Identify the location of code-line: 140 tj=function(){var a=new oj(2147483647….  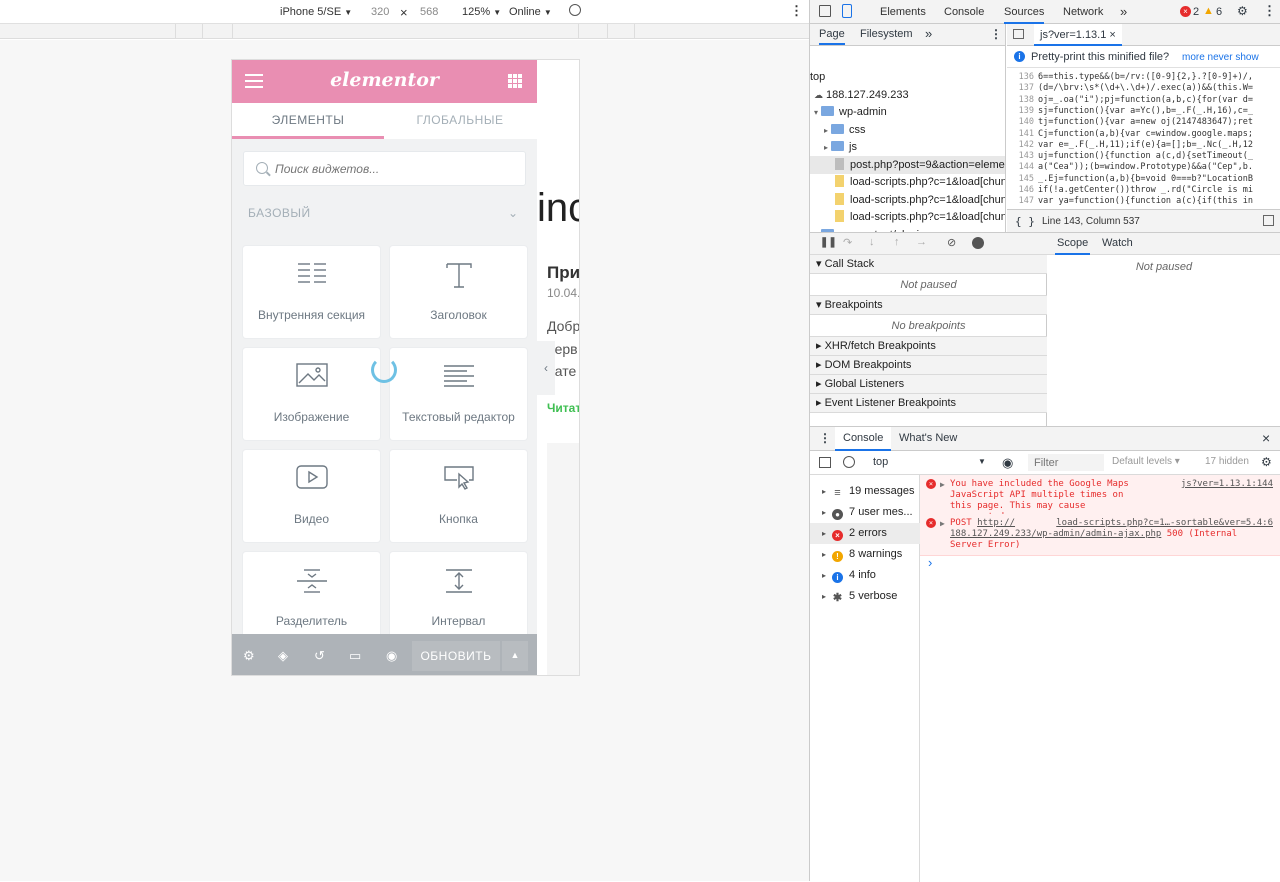
(1143, 123).